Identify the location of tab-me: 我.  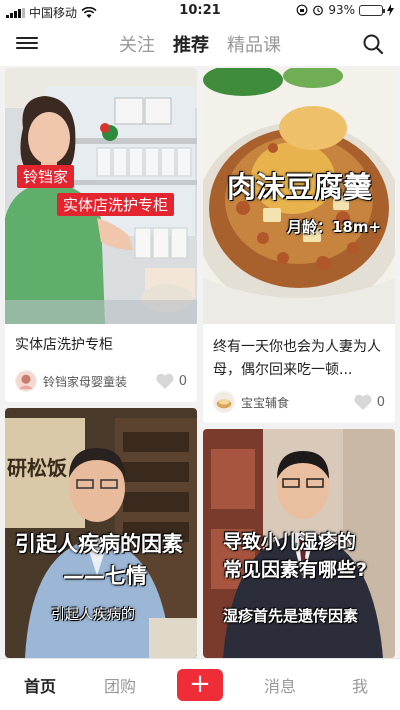
(360, 685).